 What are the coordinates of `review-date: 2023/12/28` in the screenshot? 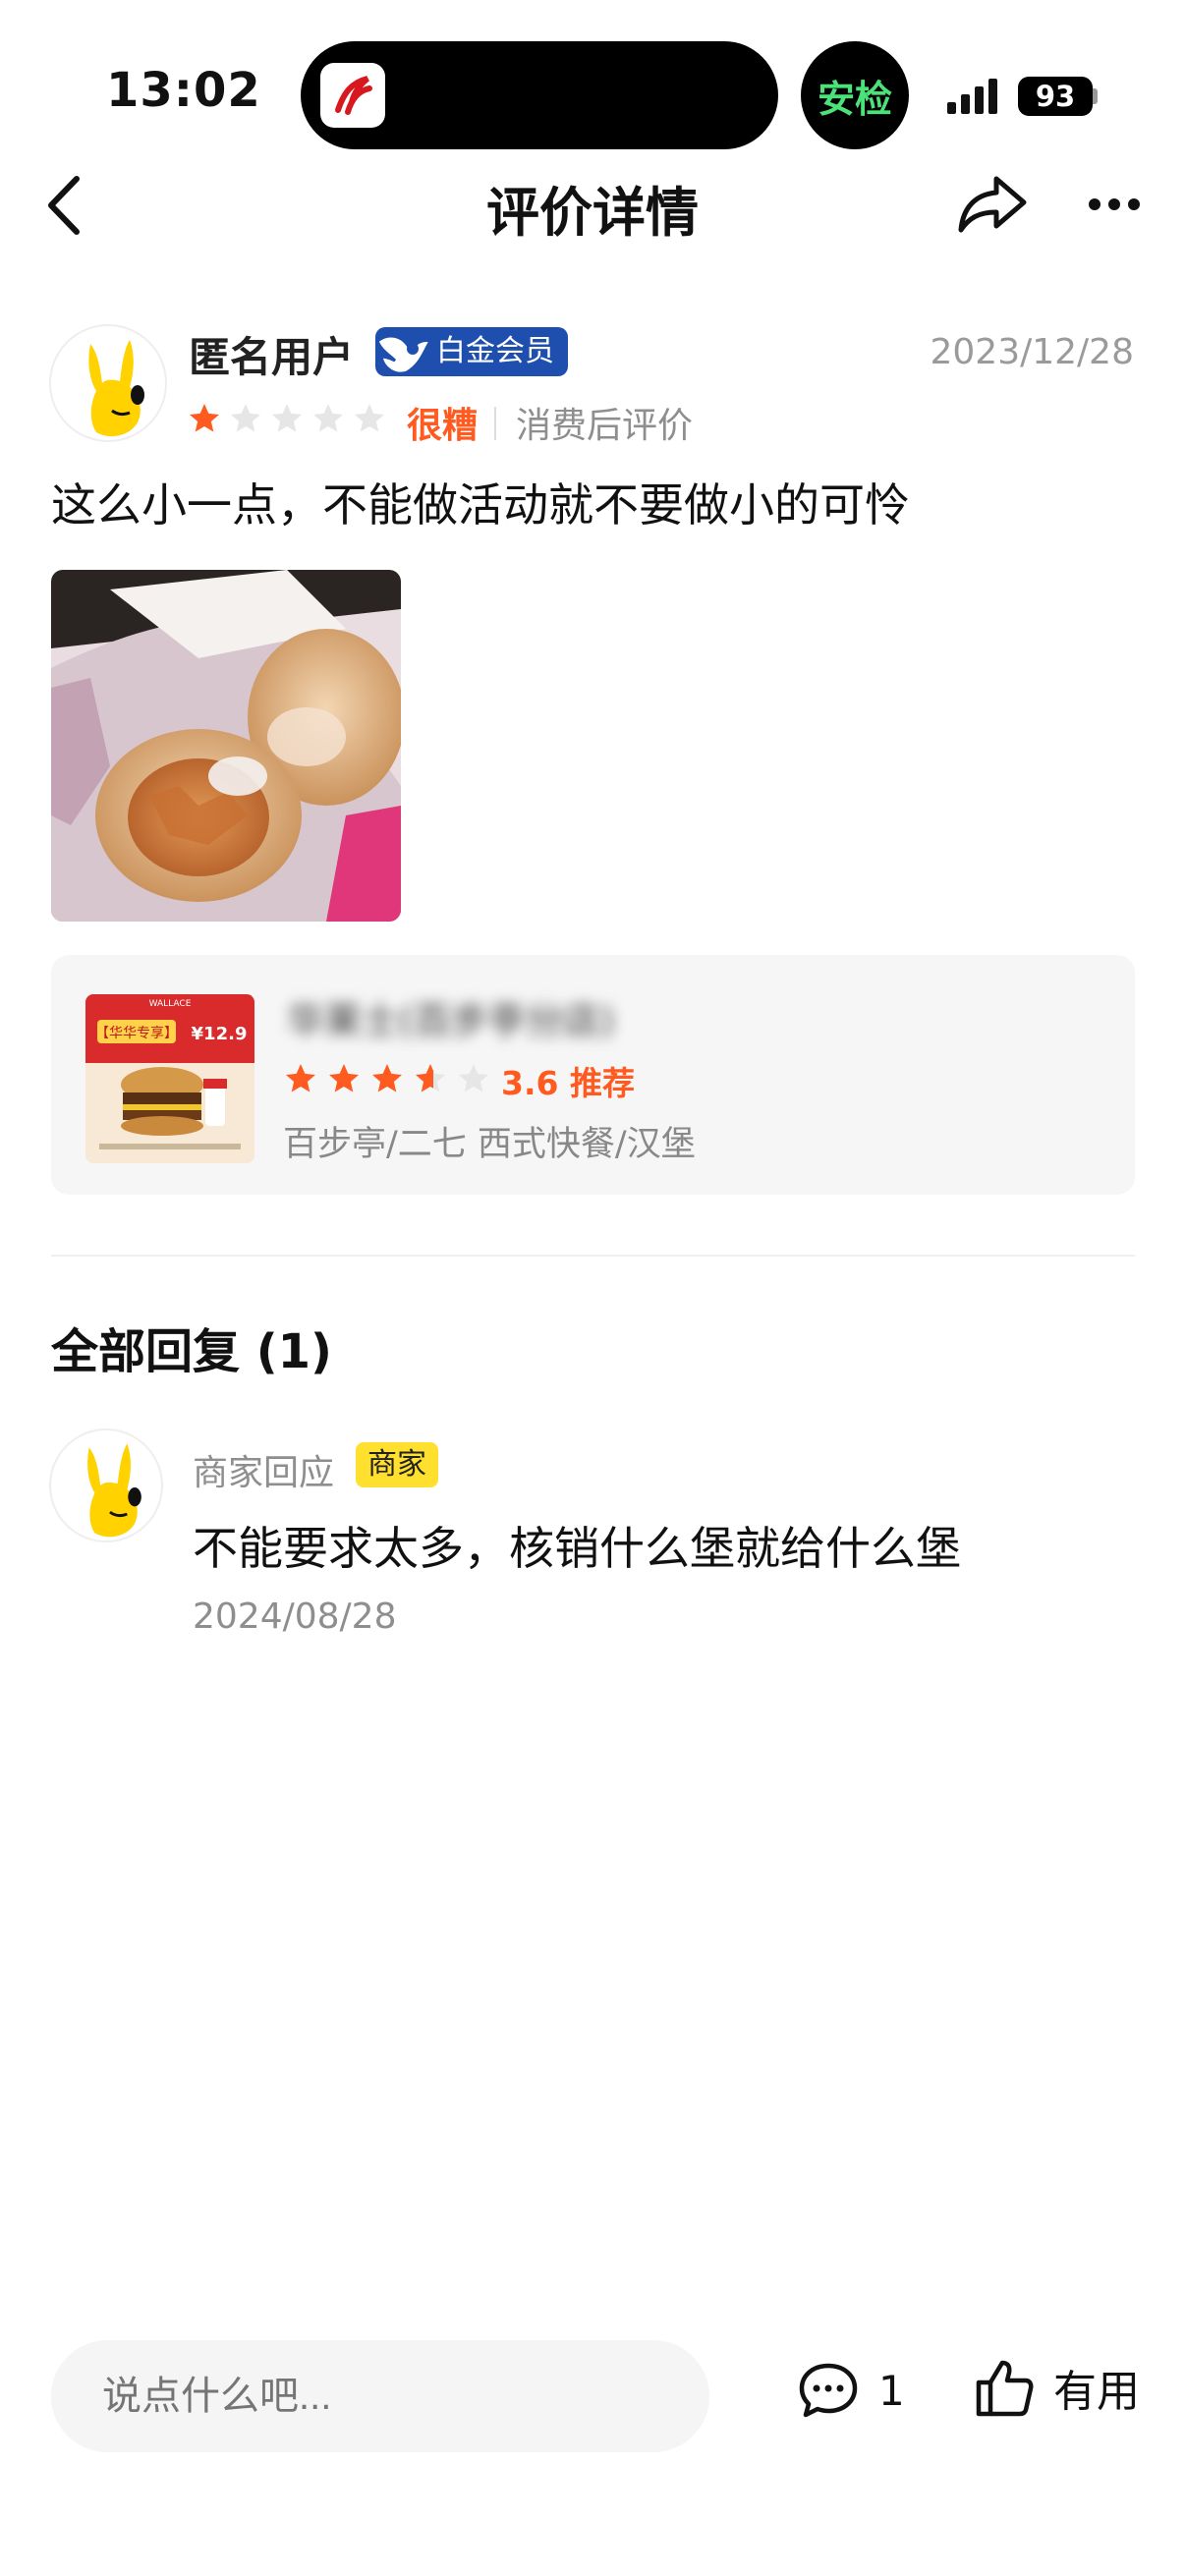 It's located at (1033, 352).